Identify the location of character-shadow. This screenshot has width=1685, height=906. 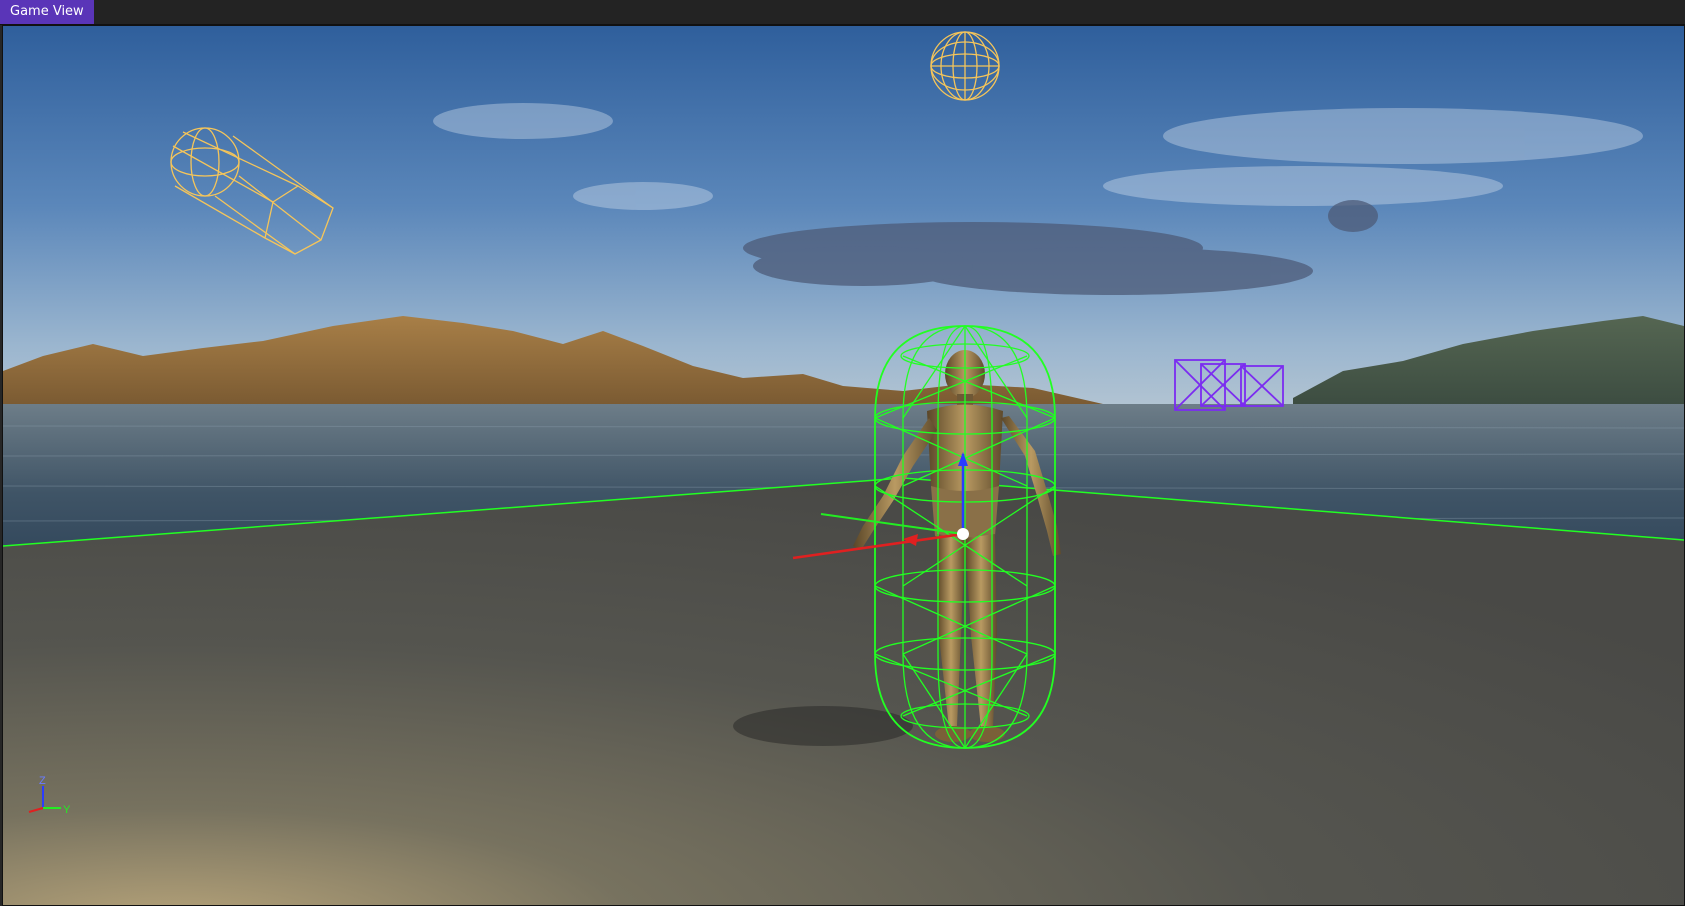
(823, 726).